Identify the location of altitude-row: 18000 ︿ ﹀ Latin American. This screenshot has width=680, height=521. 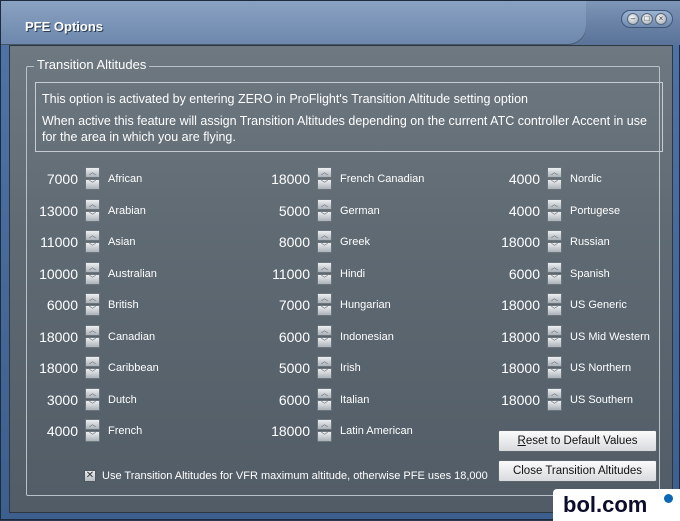
(360, 431).